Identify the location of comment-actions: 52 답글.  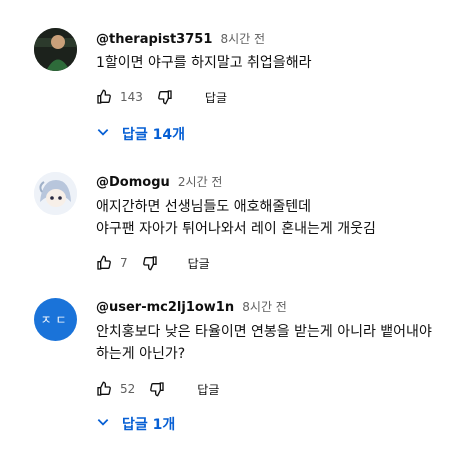
(157, 389).